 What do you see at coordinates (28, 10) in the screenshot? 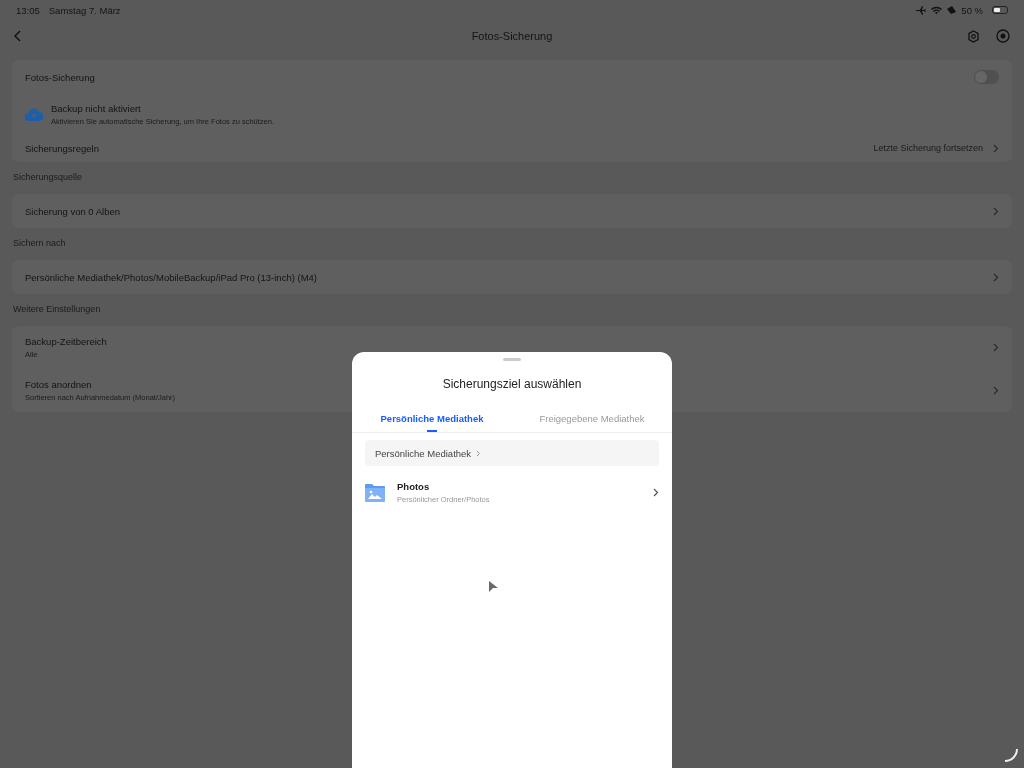
I see `status-time: 13:05` at bounding box center [28, 10].